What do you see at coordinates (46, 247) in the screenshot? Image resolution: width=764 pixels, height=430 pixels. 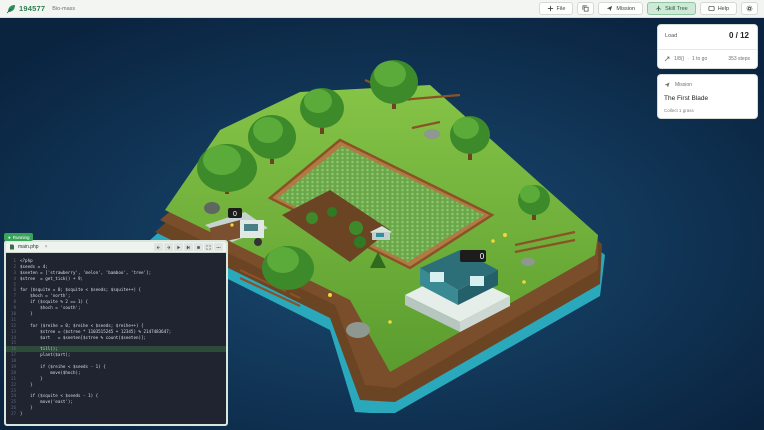 I see `close-tab-icon: ×` at bounding box center [46, 247].